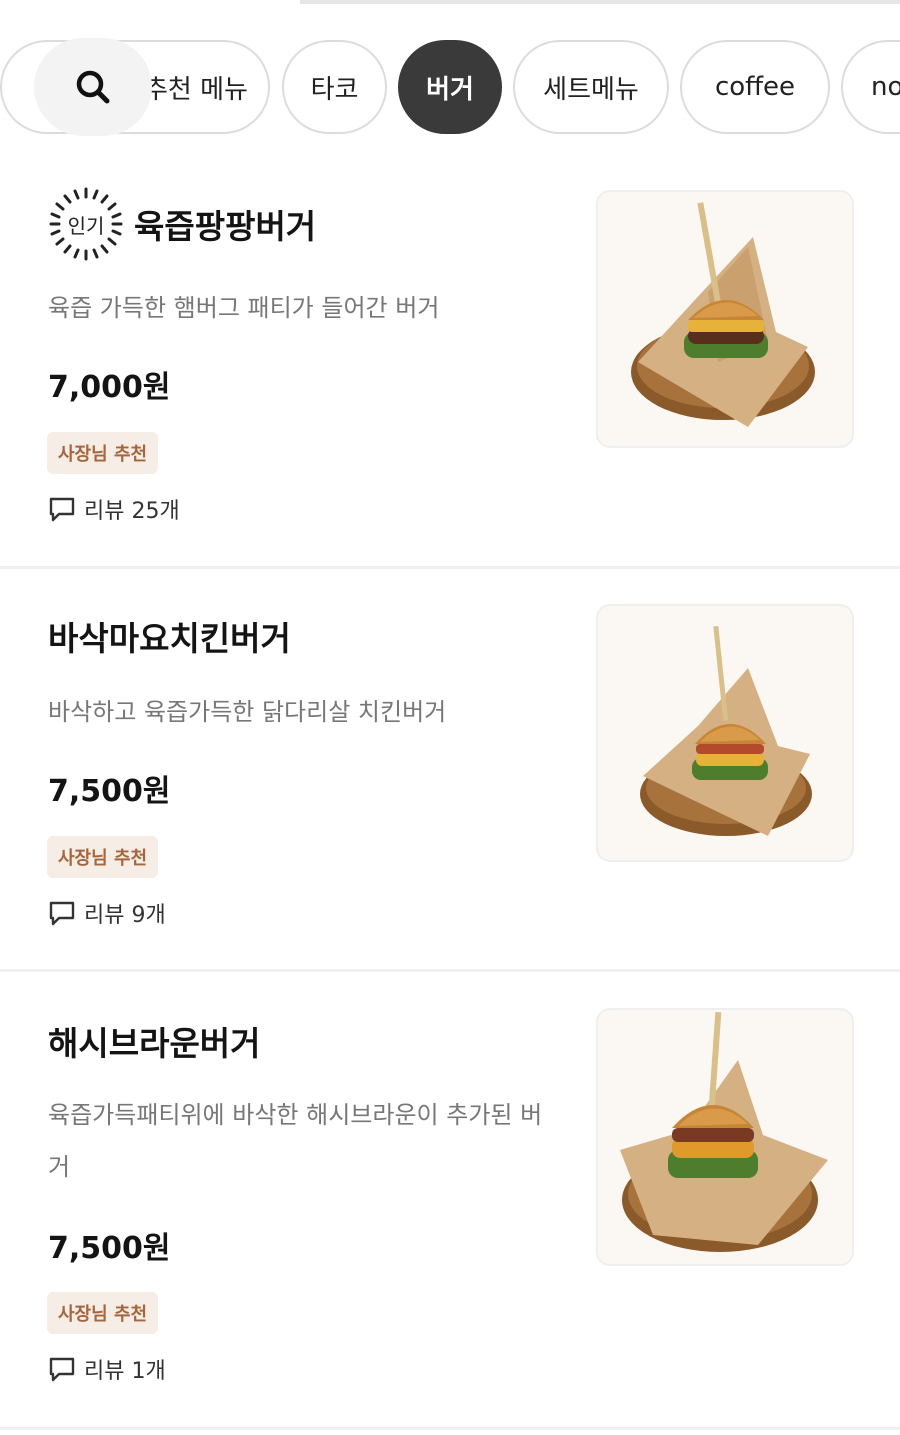 The width and height of the screenshot is (900, 1435). Describe the element at coordinates (125, 915) in the screenshot. I see `review-count-label: 리뷰 9개` at that location.